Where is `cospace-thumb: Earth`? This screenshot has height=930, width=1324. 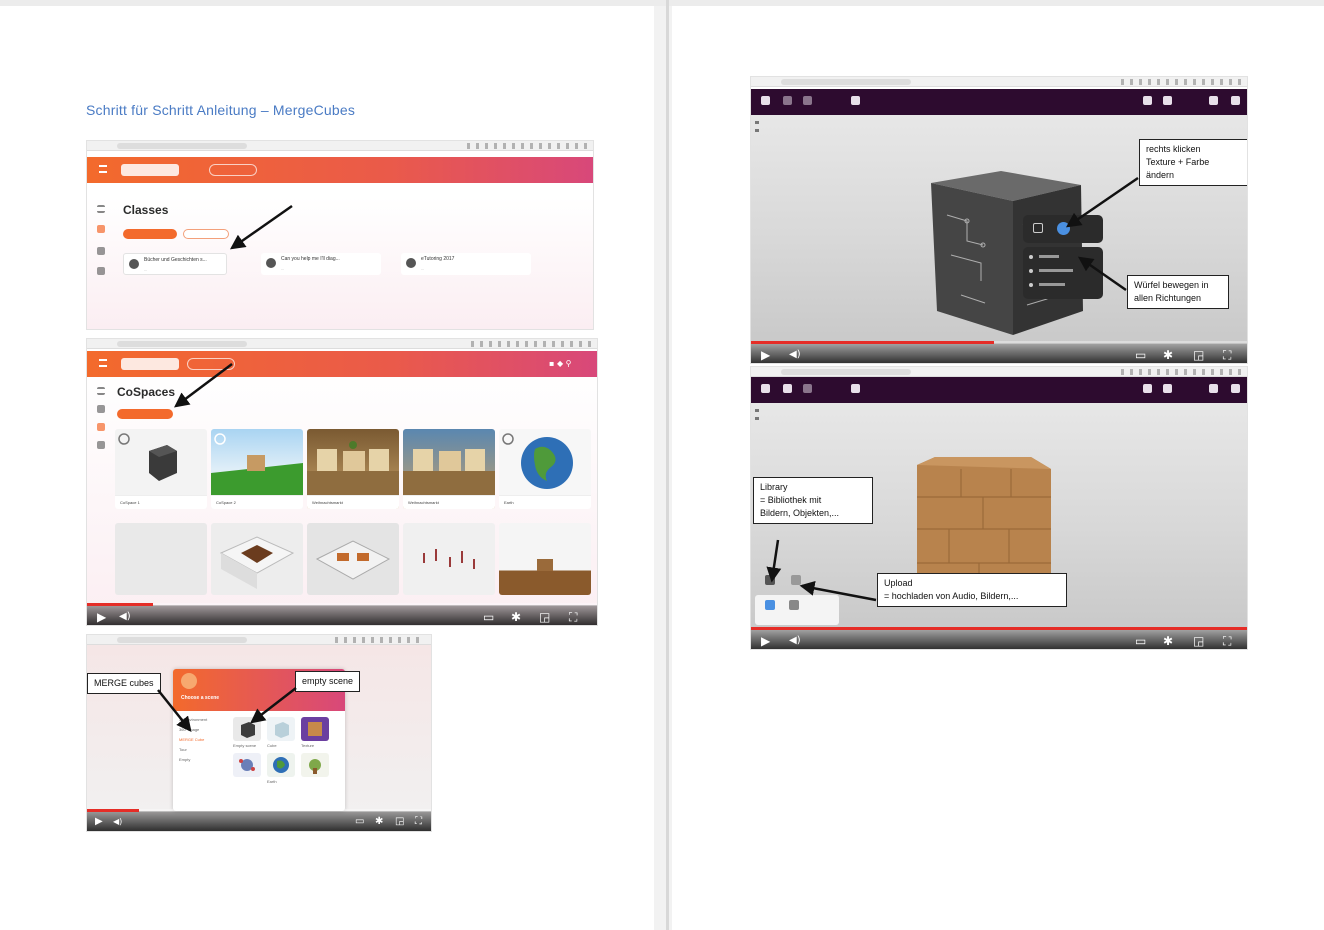
cospace-thumb: Earth is located at coordinates (545, 469).